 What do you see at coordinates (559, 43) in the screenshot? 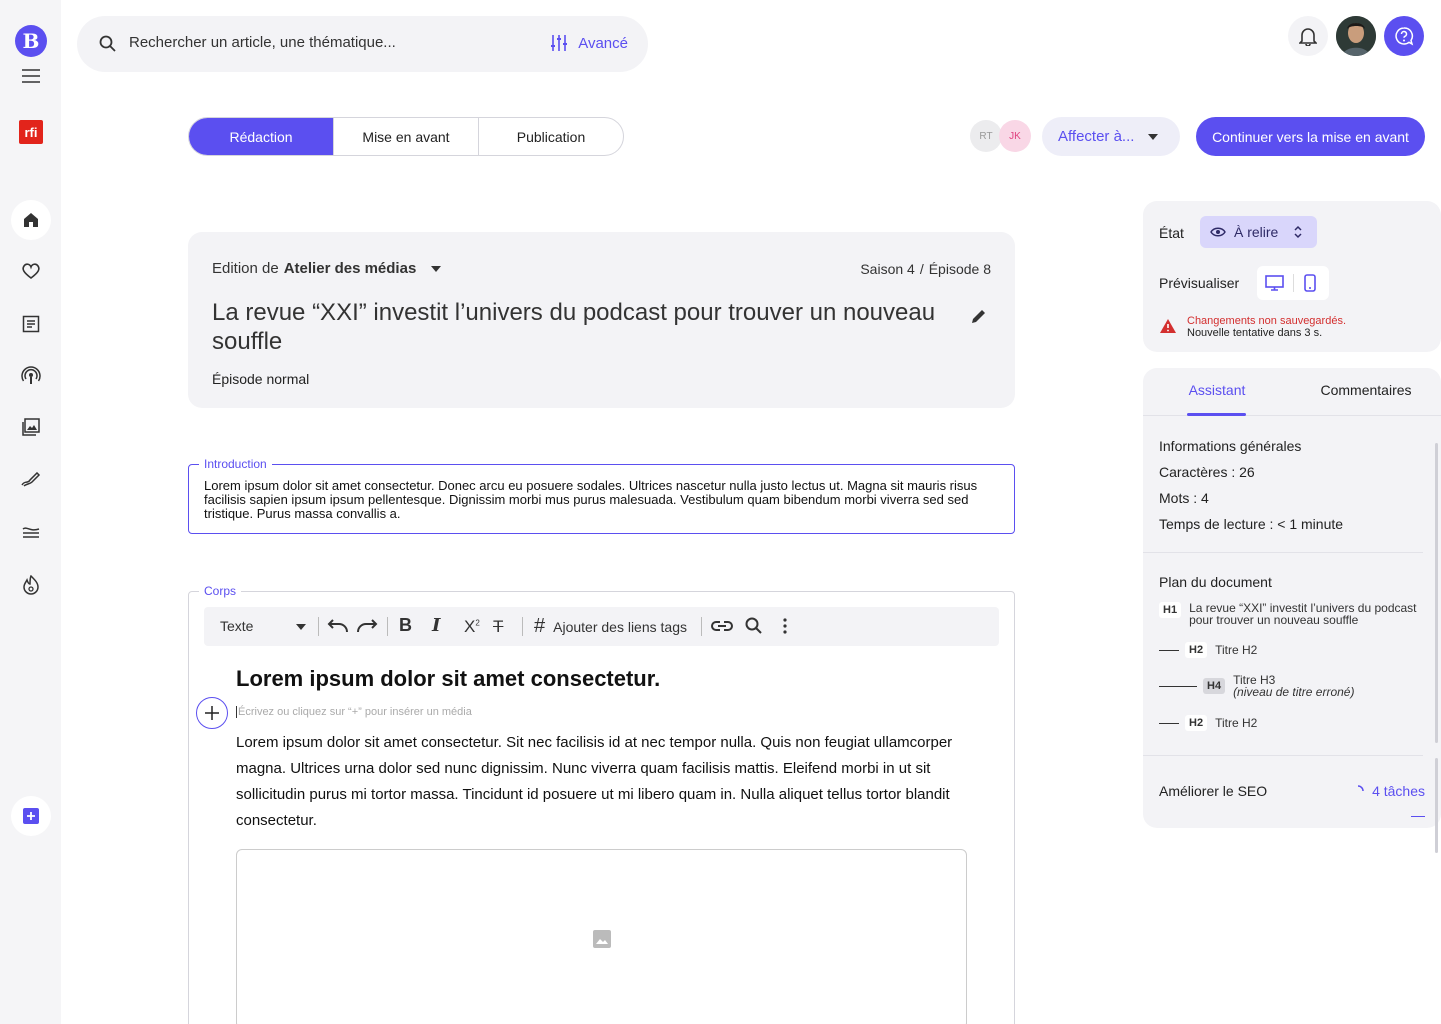
I see `filter-sliders-icon` at bounding box center [559, 43].